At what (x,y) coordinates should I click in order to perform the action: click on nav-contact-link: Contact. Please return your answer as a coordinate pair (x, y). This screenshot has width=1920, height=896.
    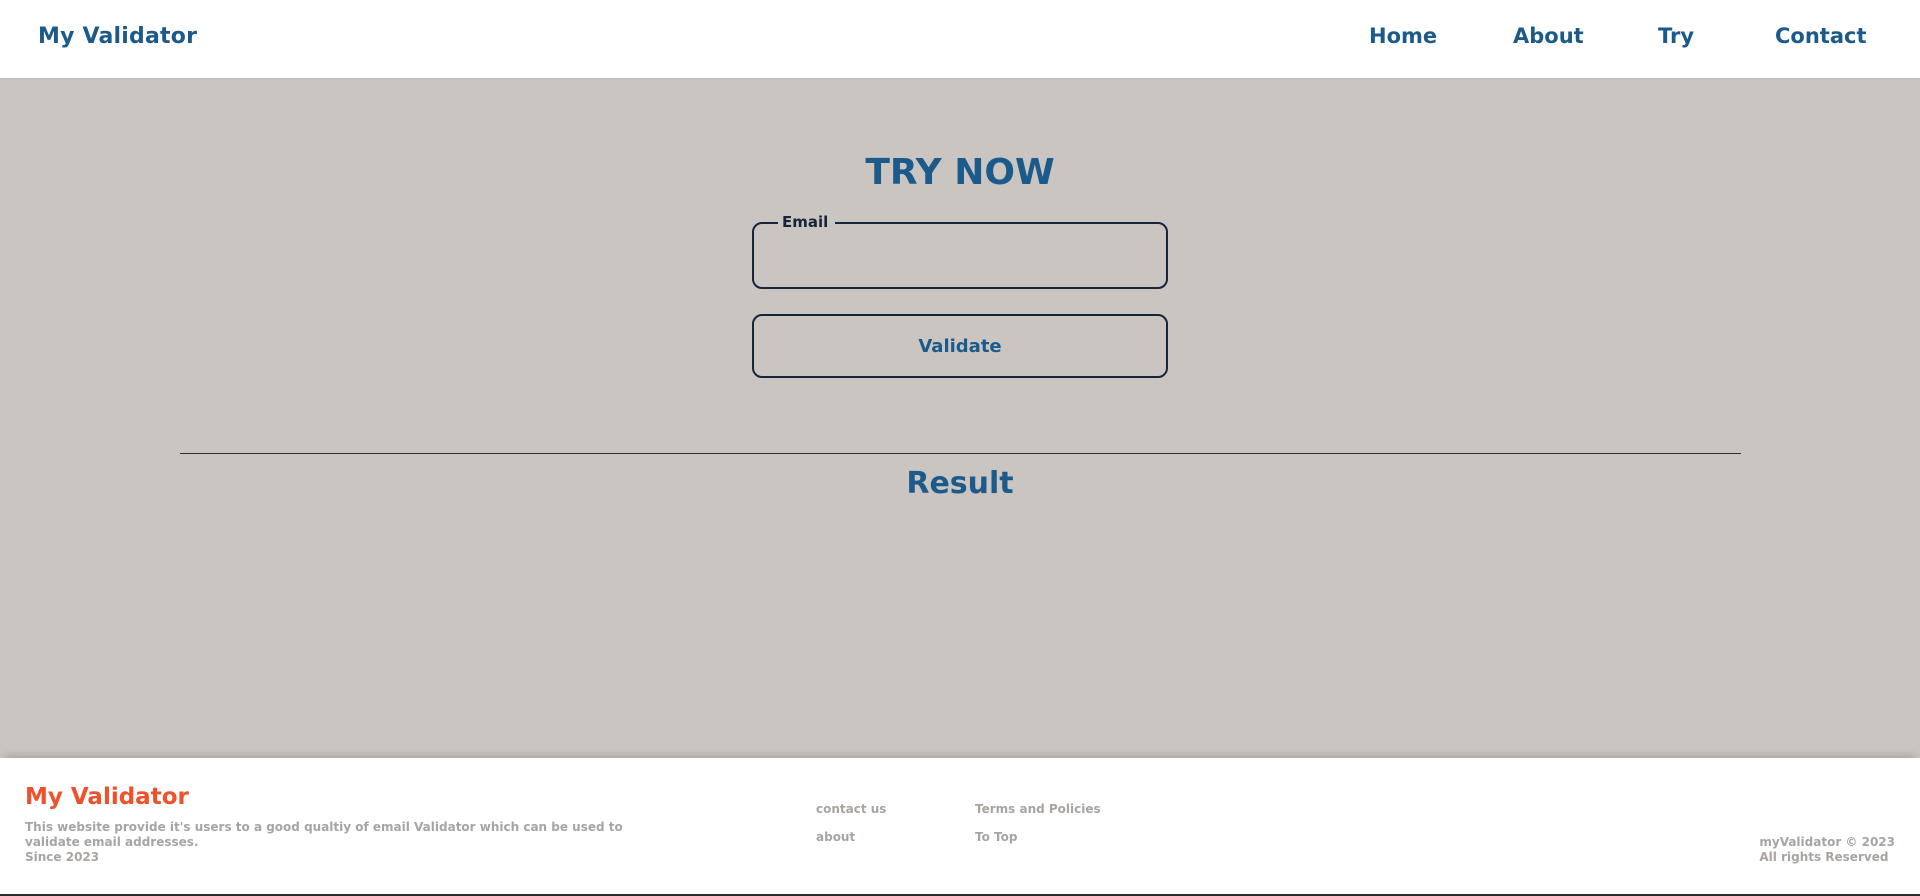
    Looking at the image, I should click on (1821, 36).